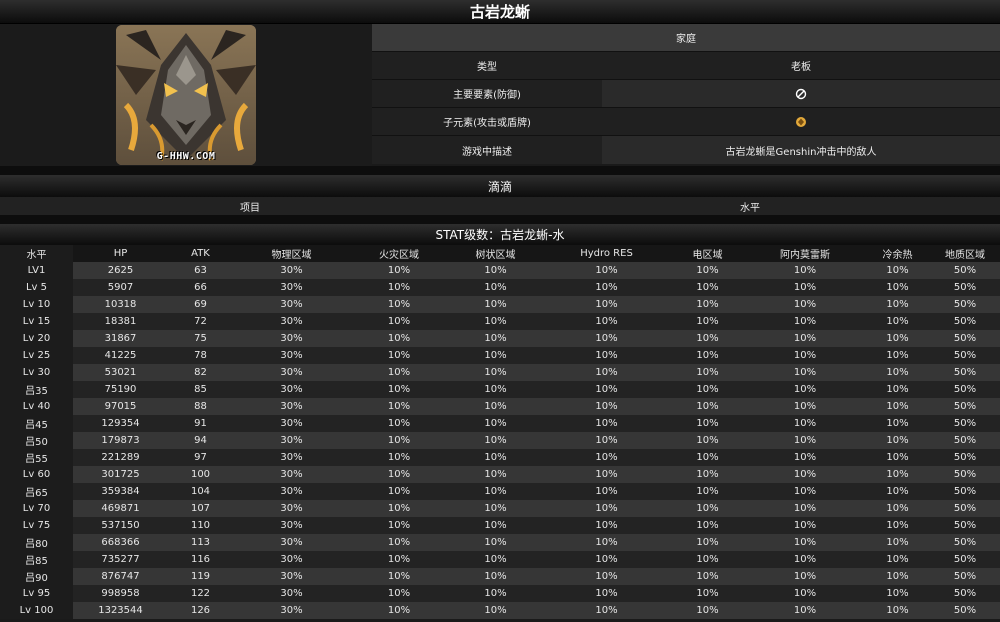  Describe the element at coordinates (200, 389) in the screenshot. I see `stat-cell: 85` at that location.